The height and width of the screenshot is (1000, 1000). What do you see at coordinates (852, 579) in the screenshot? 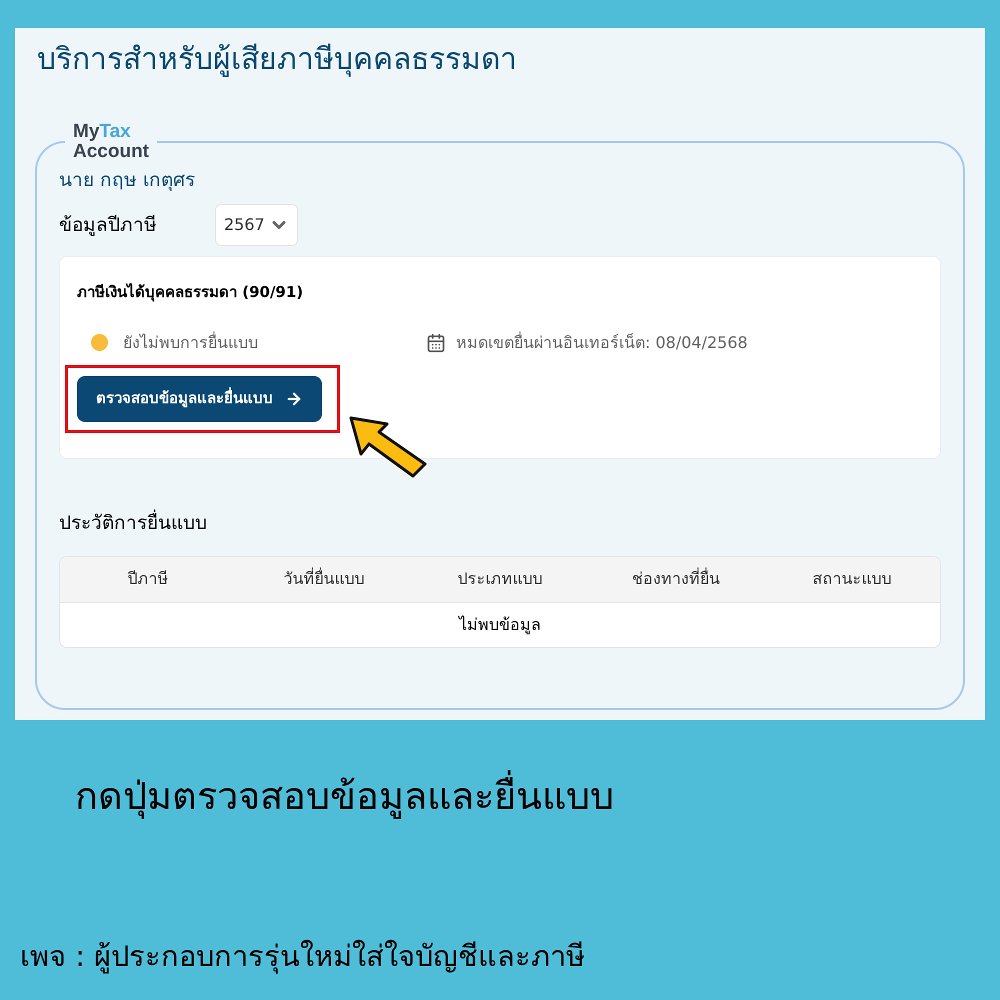
I see `column-header: สถานะแบบ` at bounding box center [852, 579].